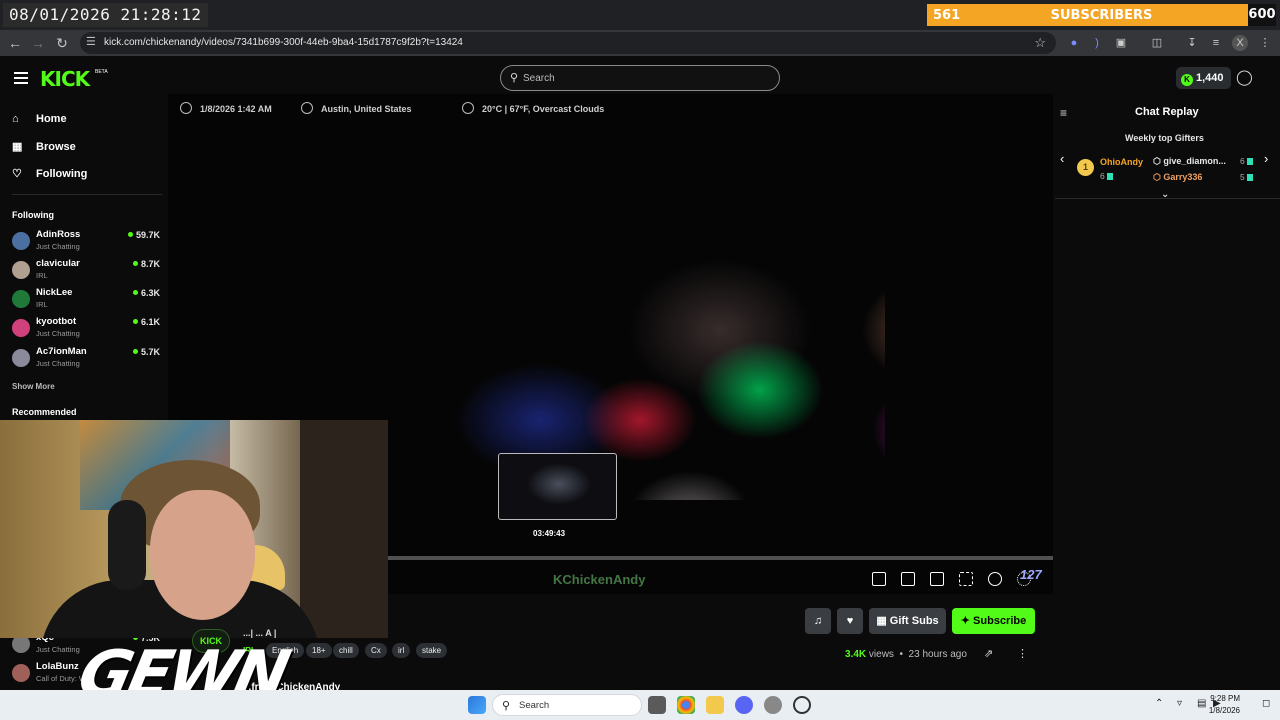  Describe the element at coordinates (1159, 703) in the screenshot. I see `tray-expand-icon: ⌃` at that location.